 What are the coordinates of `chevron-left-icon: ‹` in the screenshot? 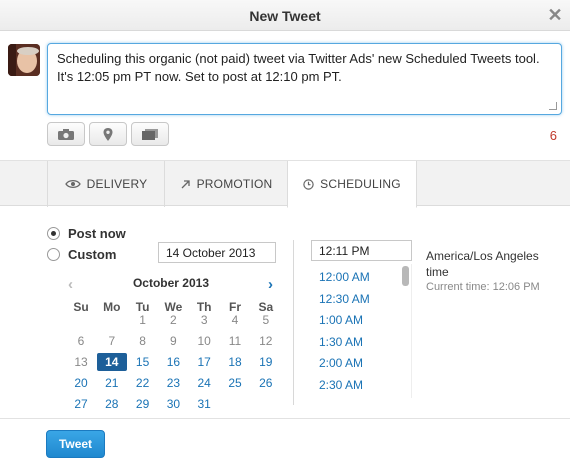 It's located at (70, 284).